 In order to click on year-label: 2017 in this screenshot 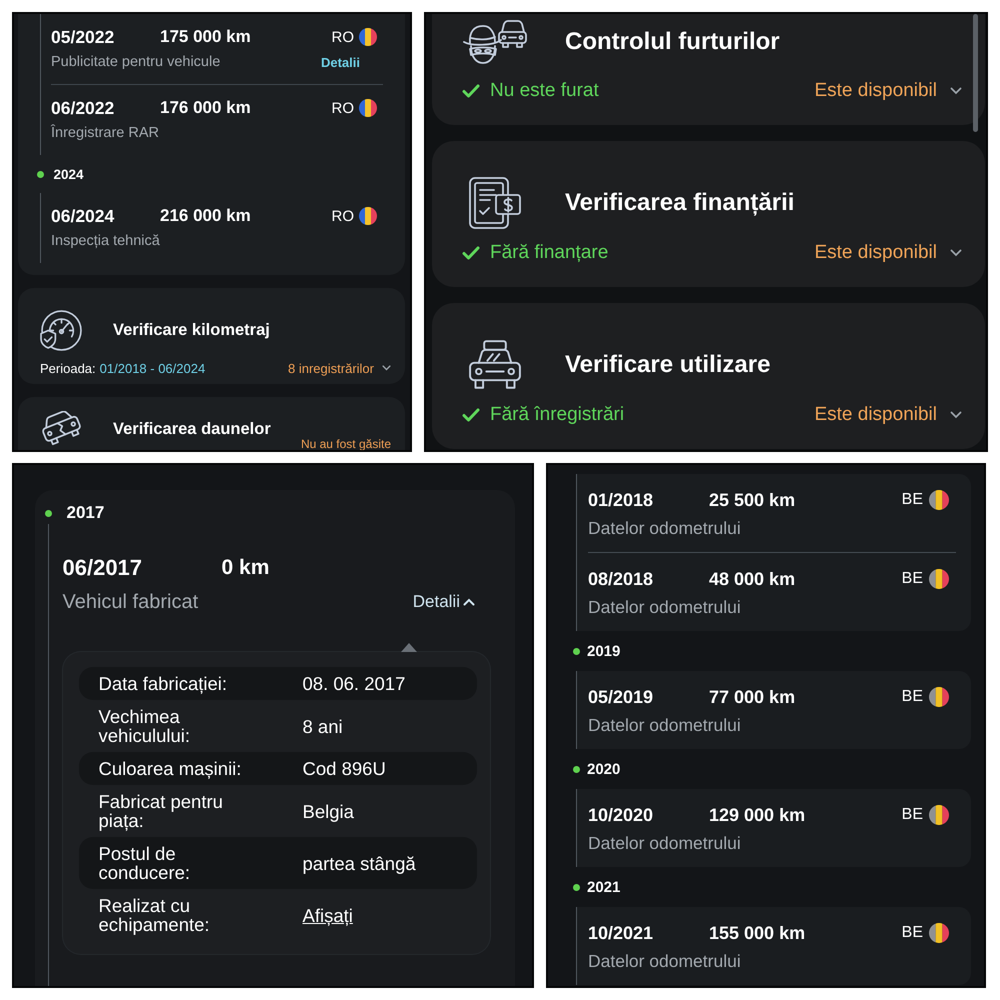, I will do `click(85, 513)`.